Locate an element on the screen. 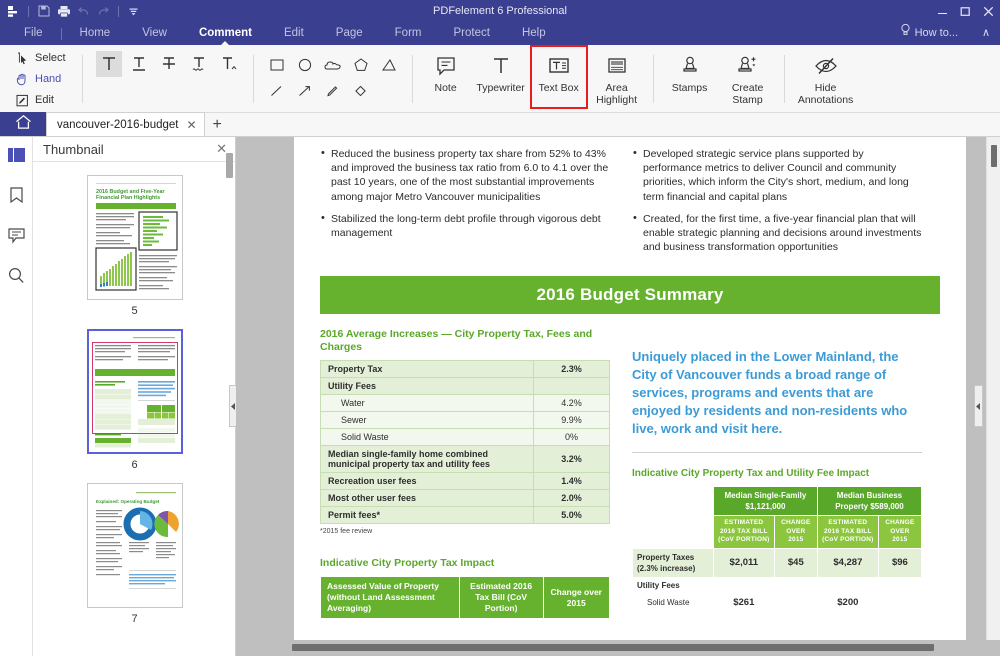  budget-summary-banner: 2016 Budget Summary is located at coordinates (630, 295).